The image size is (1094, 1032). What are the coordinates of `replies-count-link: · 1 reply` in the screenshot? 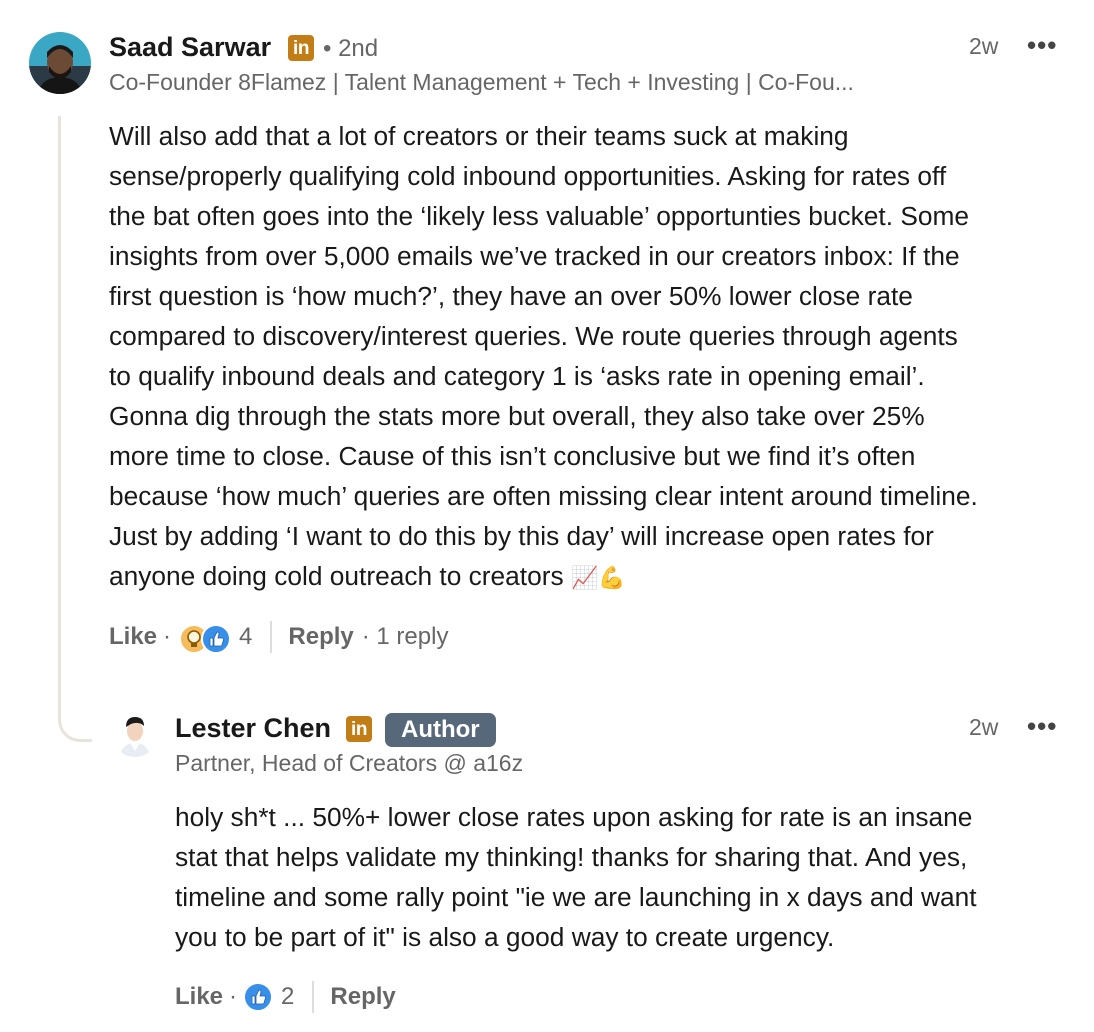 It's located at (405, 637).